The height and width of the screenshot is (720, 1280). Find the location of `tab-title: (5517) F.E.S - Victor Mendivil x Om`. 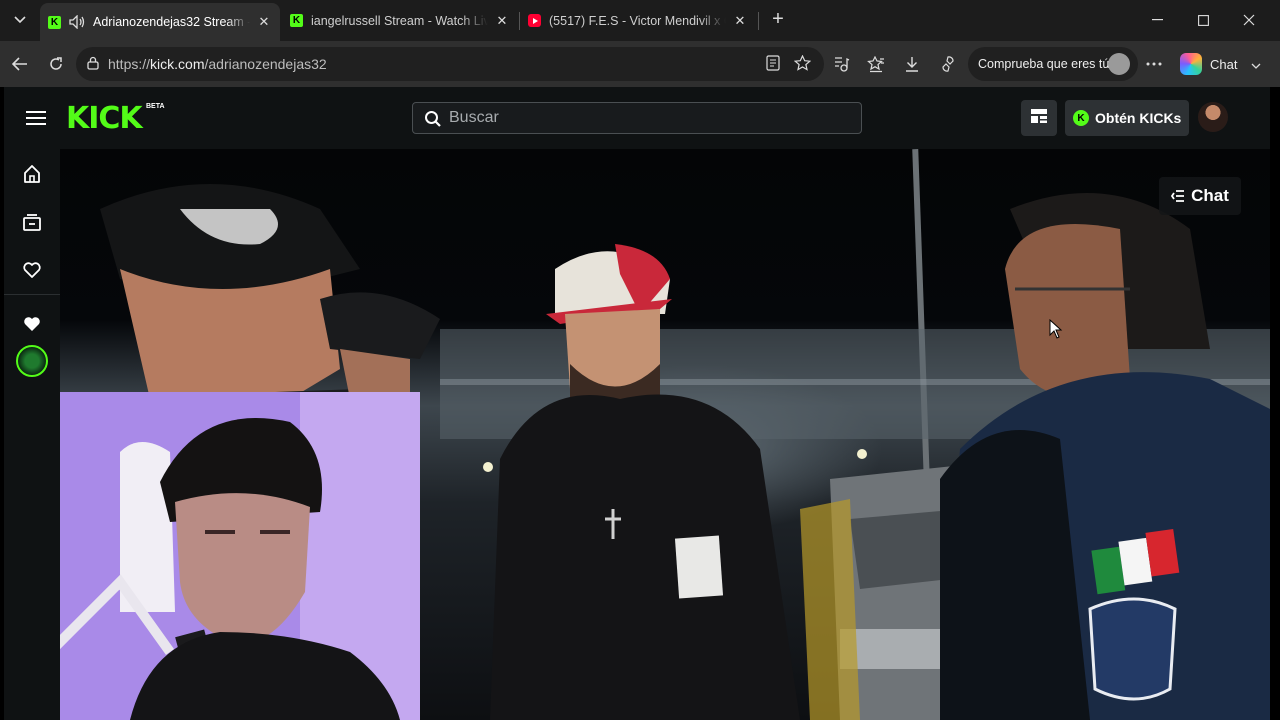

tab-title: (5517) F.E.S - Victor Mendivil x Om is located at coordinates (637, 20).